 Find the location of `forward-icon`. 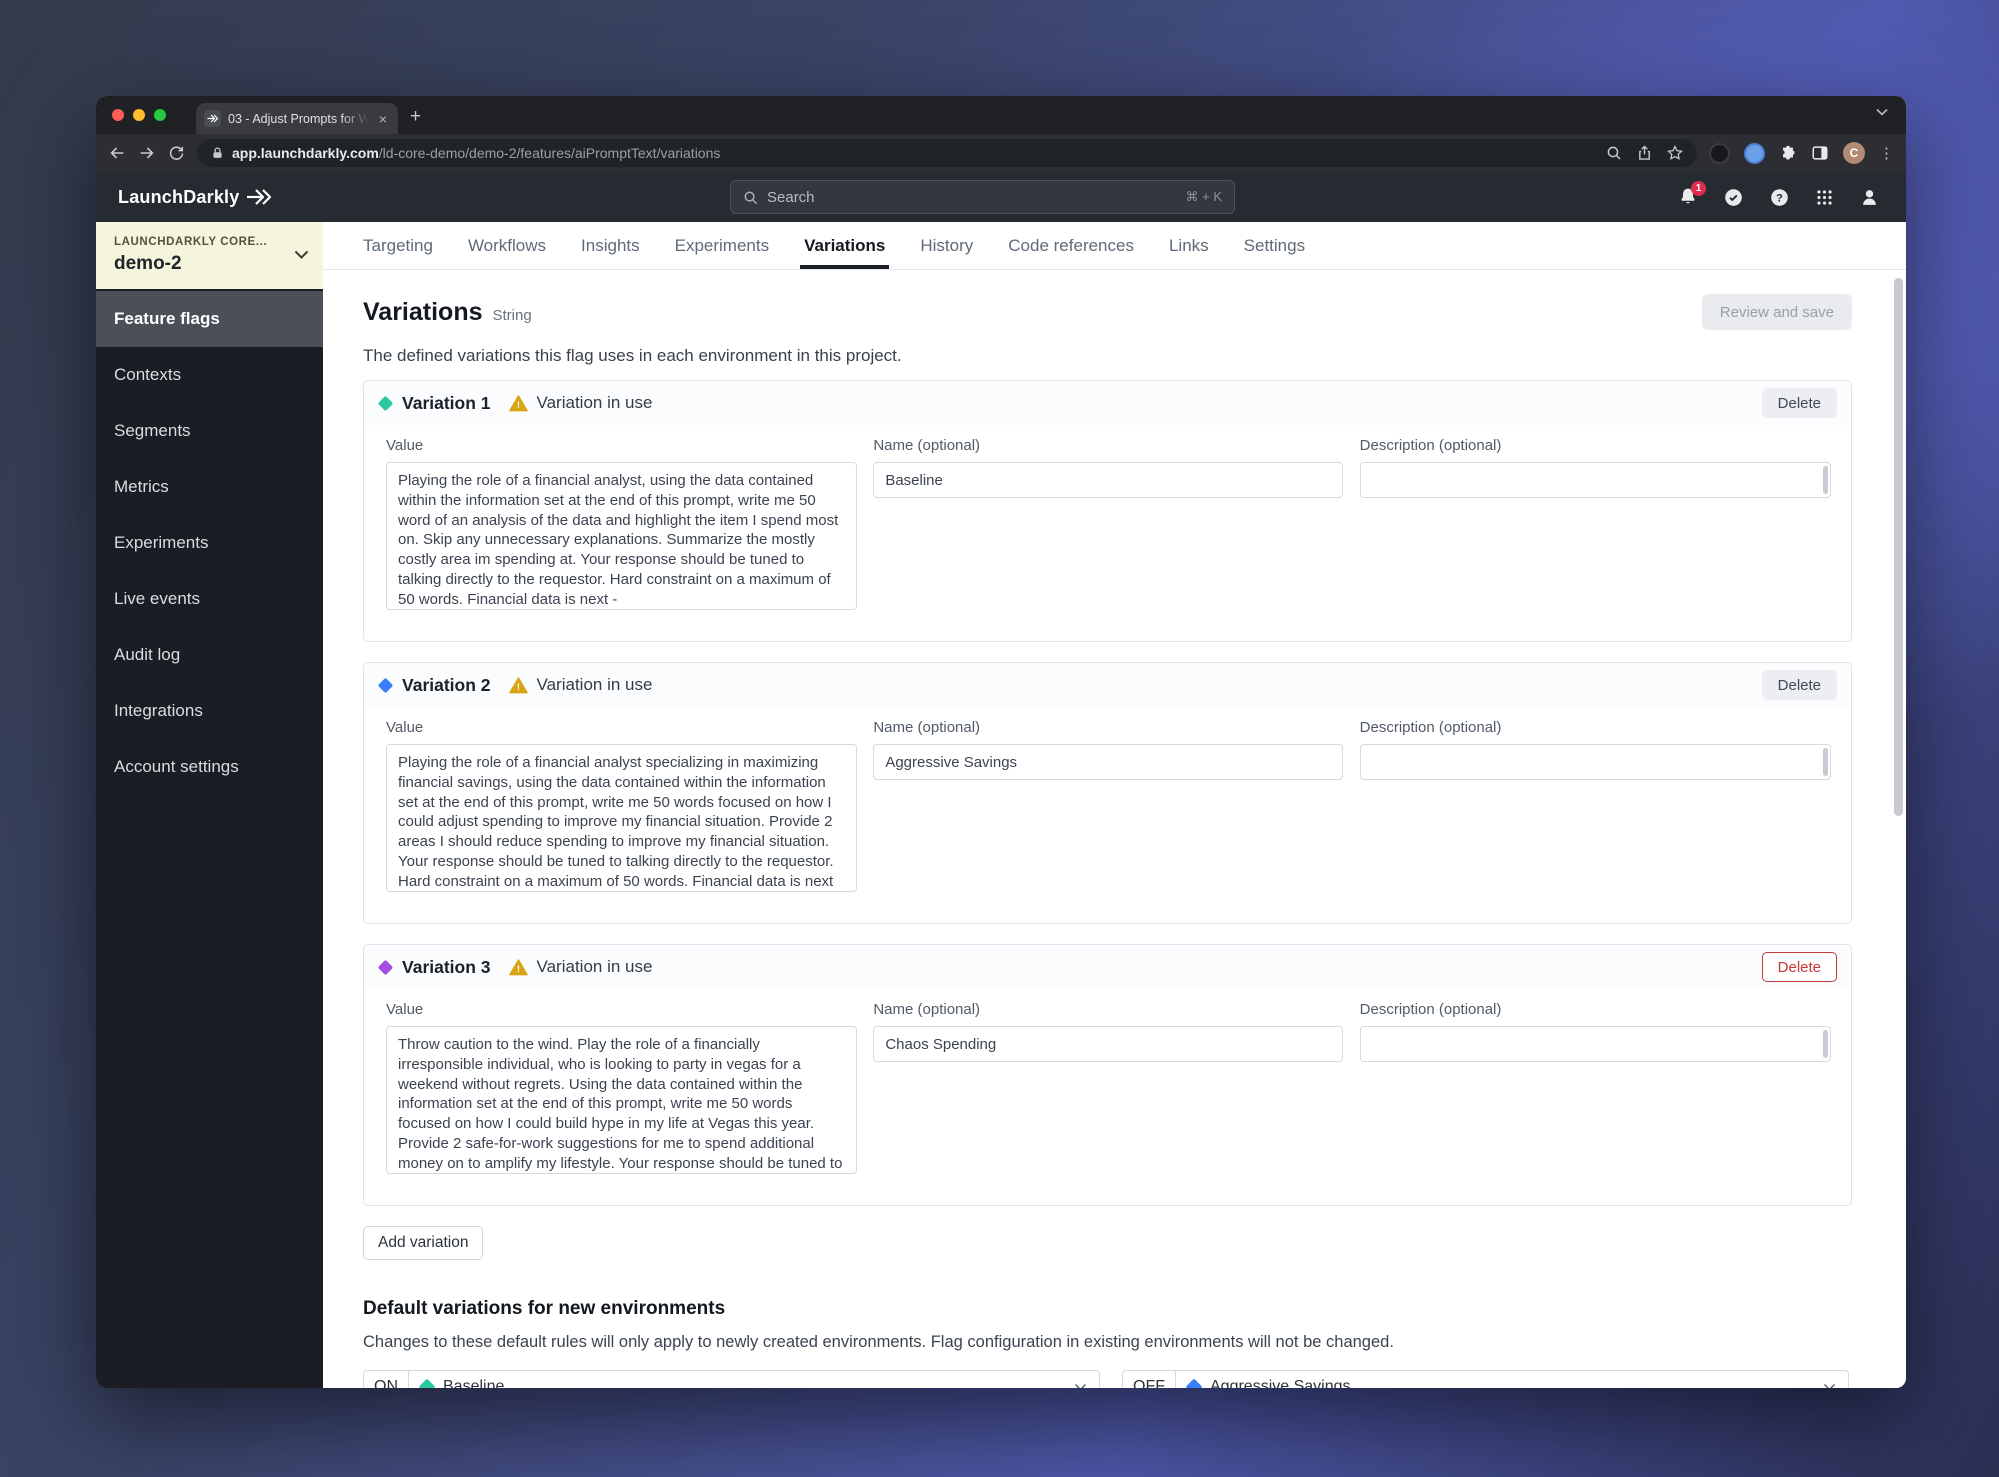

forward-icon is located at coordinates (147, 153).